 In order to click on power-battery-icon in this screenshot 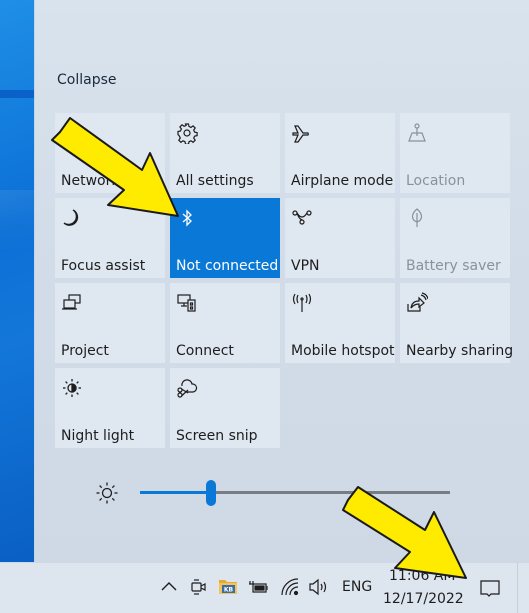, I will do `click(259, 587)`.